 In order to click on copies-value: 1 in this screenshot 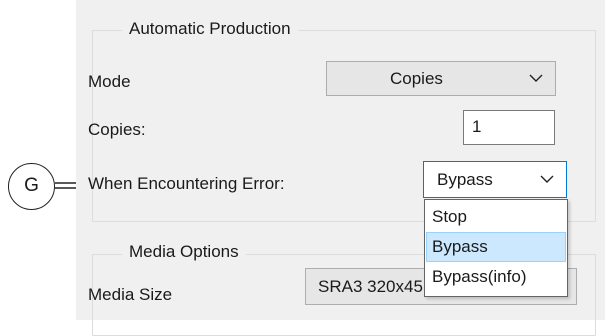, I will do `click(477, 126)`.